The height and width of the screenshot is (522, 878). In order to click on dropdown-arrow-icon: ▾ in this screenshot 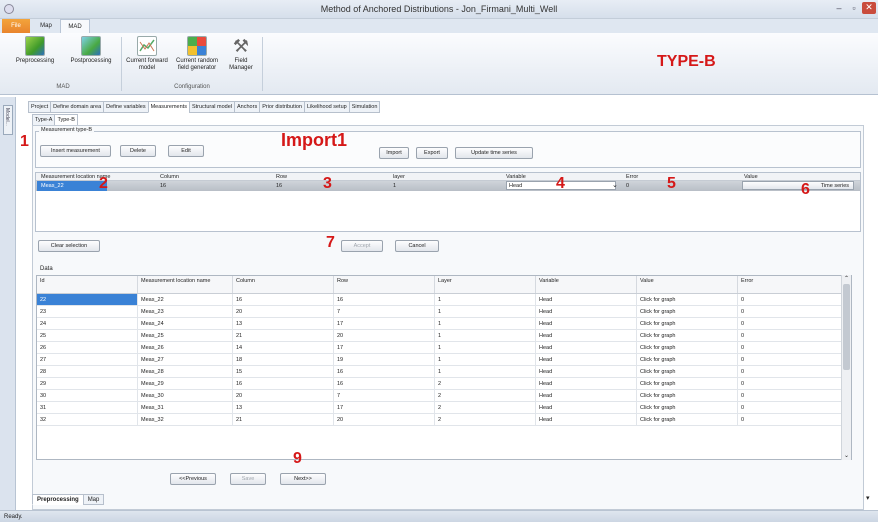, I will do `click(868, 498)`.